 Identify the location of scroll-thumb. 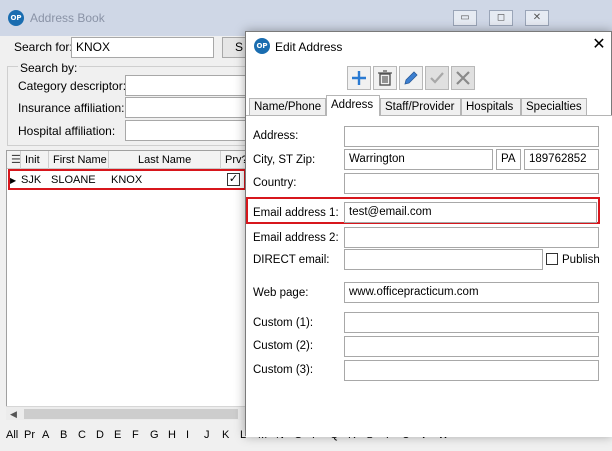
(131, 414).